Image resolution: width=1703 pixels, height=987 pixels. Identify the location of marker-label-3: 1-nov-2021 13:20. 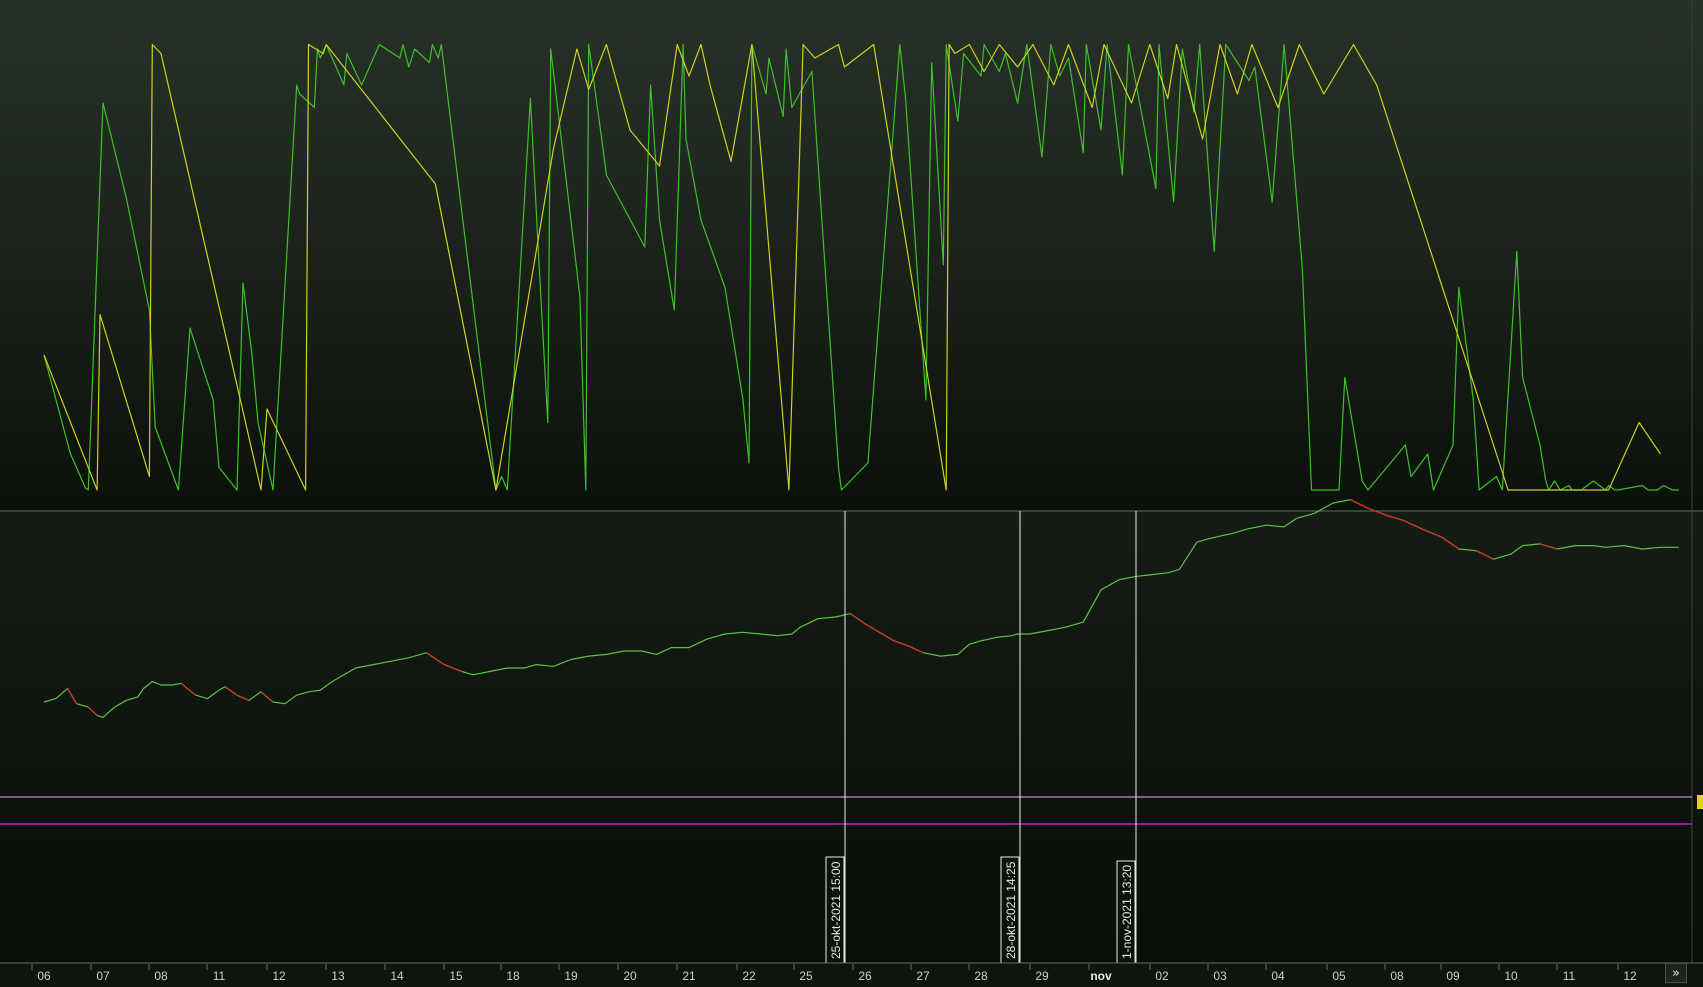
(1127, 912).